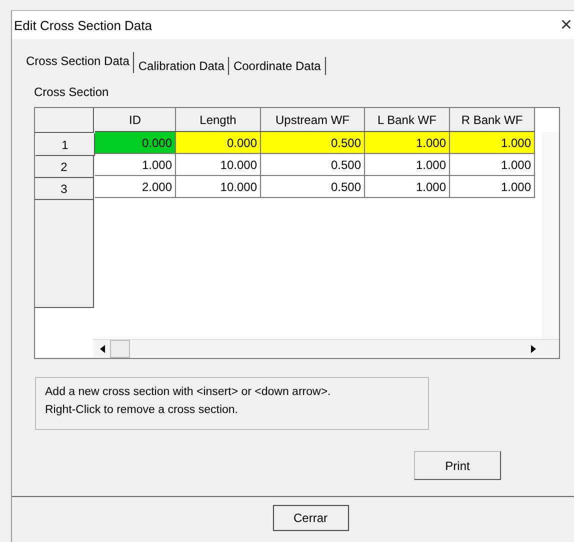  Describe the element at coordinates (218, 120) in the screenshot. I see `column-header: Length` at that location.